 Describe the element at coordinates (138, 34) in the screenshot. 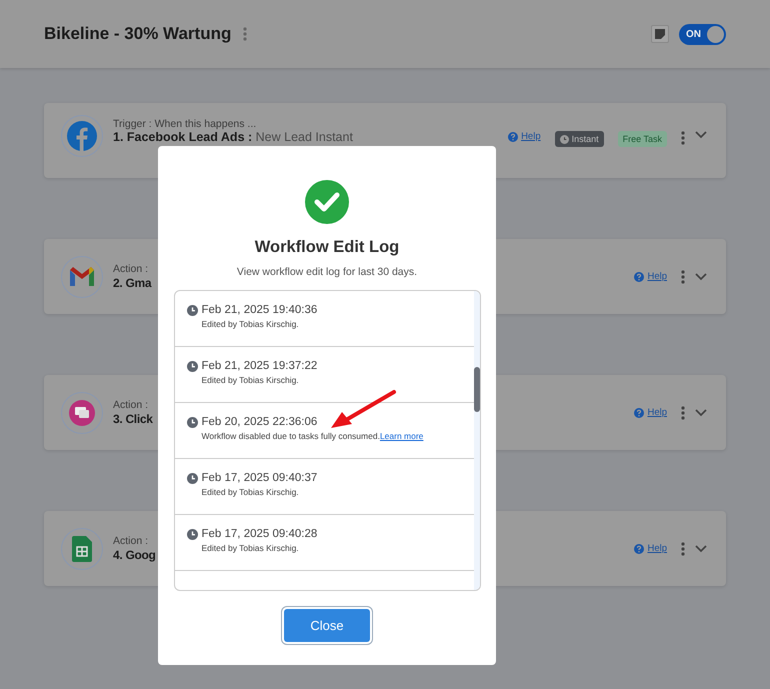

I see `workflow-title: Bikeline - 30% Wartung` at that location.